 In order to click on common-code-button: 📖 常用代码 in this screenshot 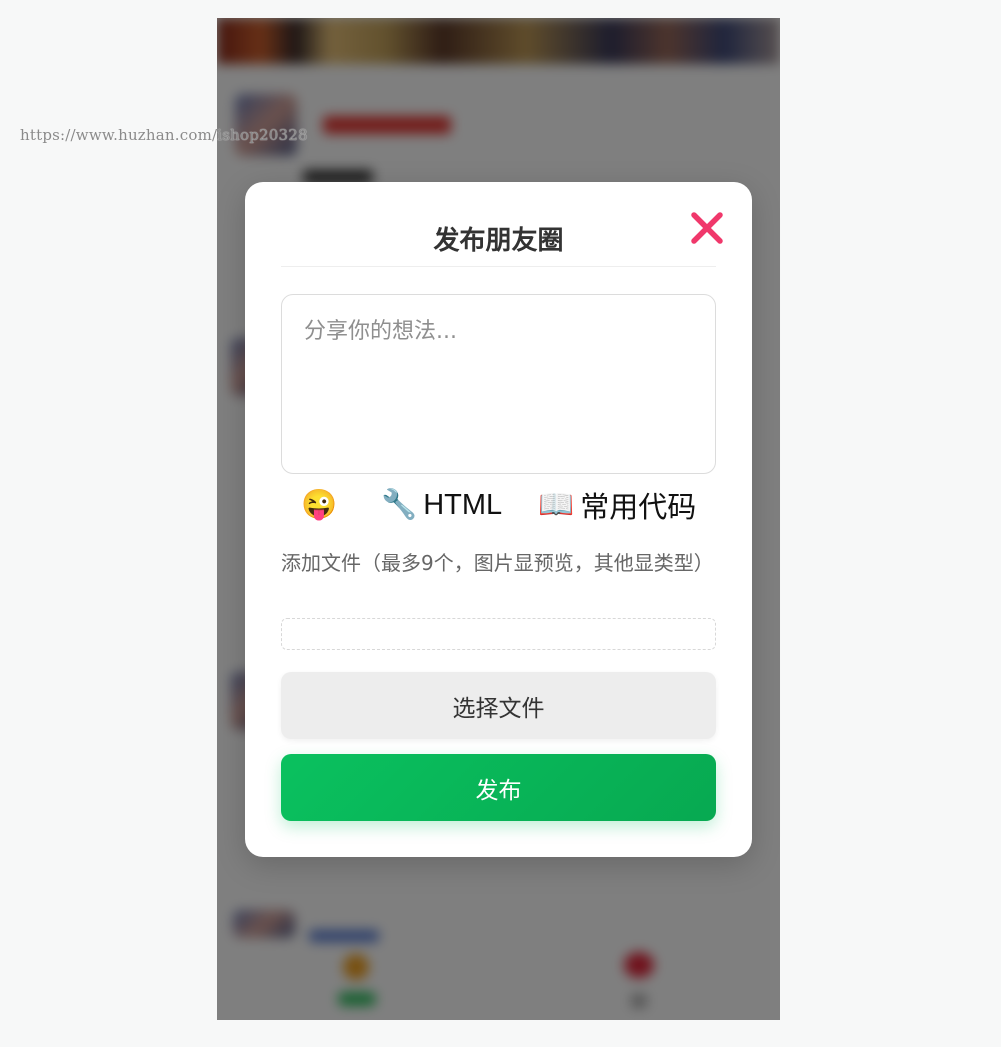, I will do `click(617, 505)`.